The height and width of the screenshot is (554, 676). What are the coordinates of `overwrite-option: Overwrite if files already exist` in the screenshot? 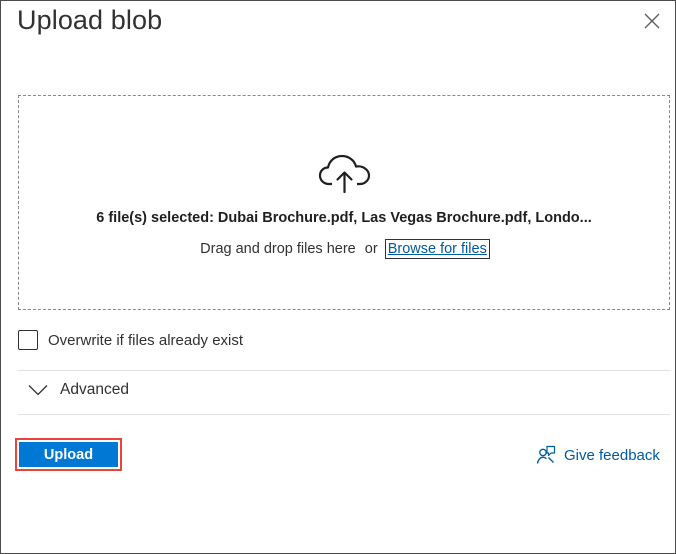 It's located at (130, 340).